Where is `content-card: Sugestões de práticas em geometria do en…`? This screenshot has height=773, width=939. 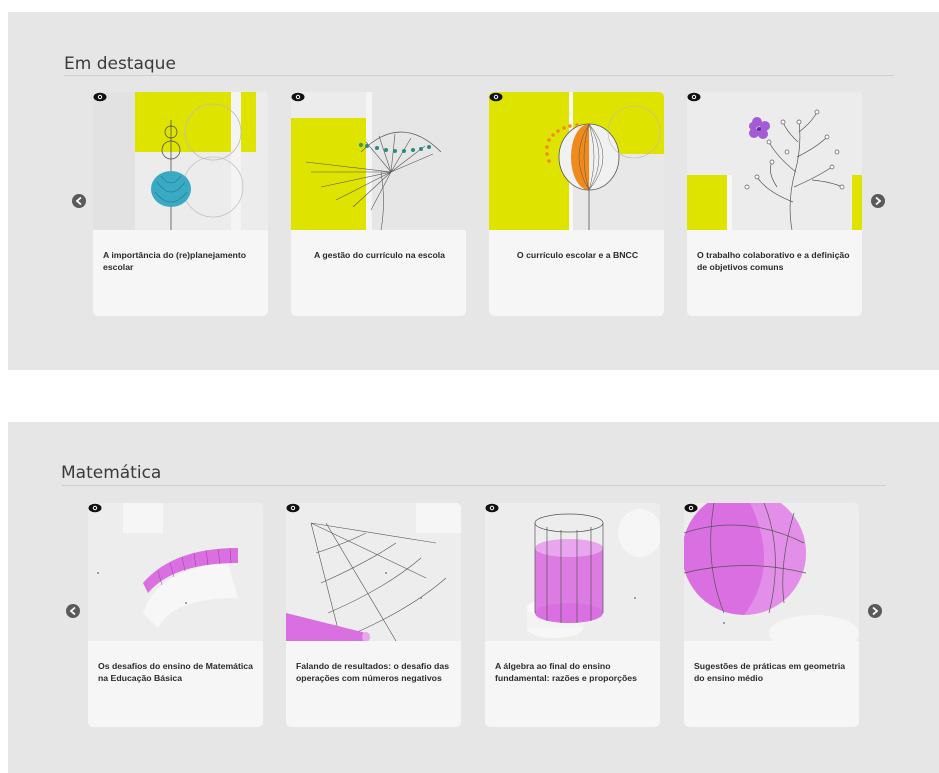
content-card: Sugestões de práticas em geometria do en… is located at coordinates (771, 615).